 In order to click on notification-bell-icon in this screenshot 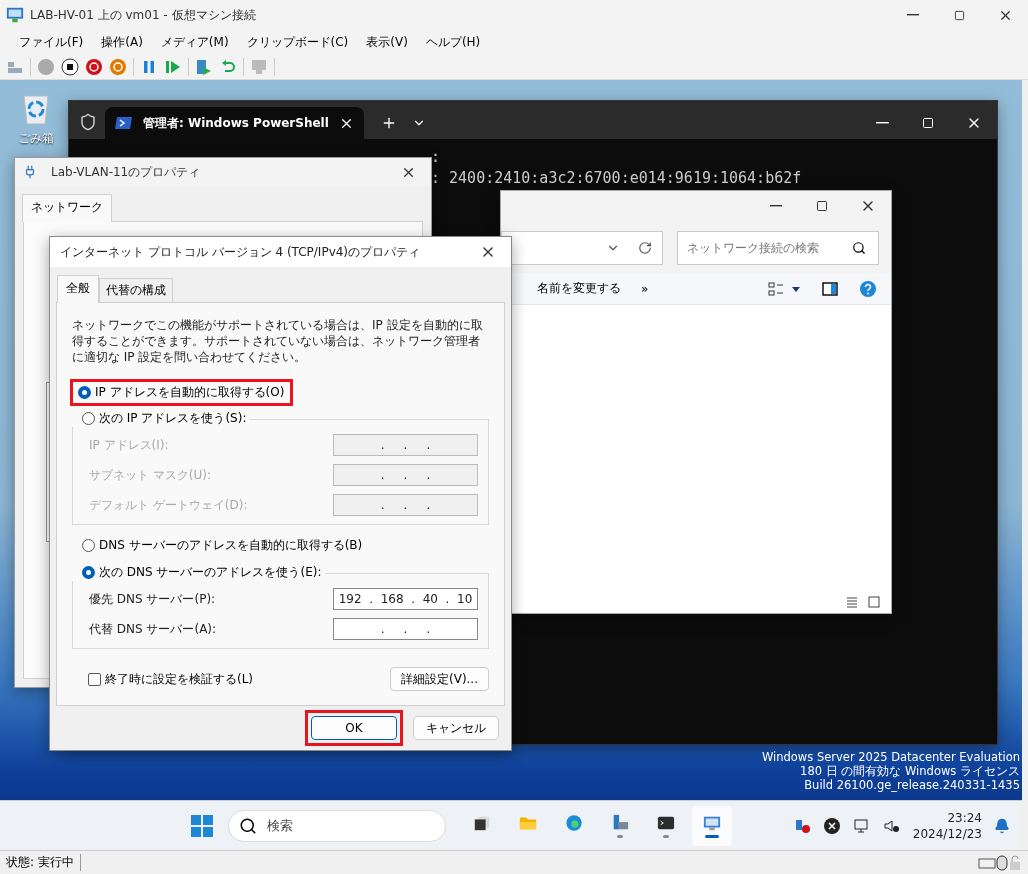, I will do `click(1002, 825)`.